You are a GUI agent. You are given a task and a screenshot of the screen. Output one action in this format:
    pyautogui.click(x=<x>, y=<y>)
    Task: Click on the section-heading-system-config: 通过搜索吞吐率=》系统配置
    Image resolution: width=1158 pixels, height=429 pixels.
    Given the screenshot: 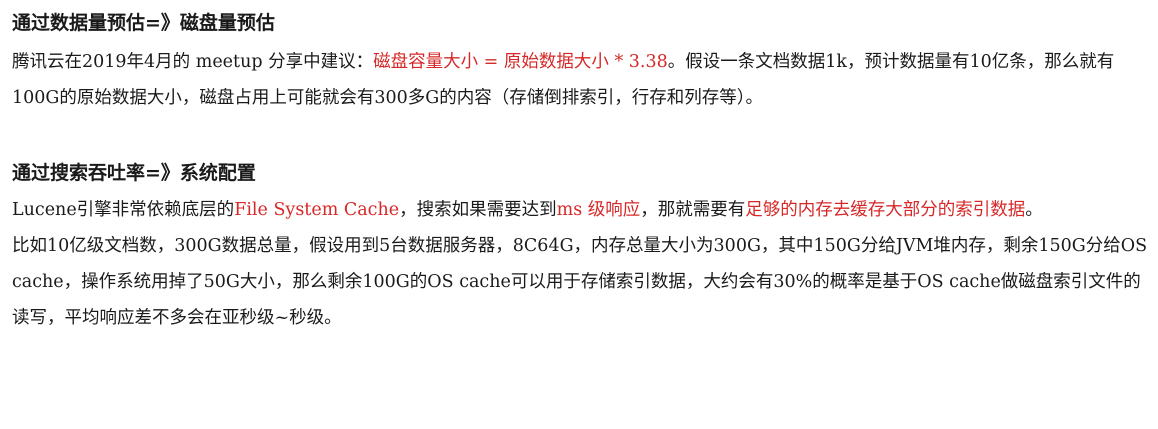 What is the action you would take?
    pyautogui.click(x=134, y=173)
    